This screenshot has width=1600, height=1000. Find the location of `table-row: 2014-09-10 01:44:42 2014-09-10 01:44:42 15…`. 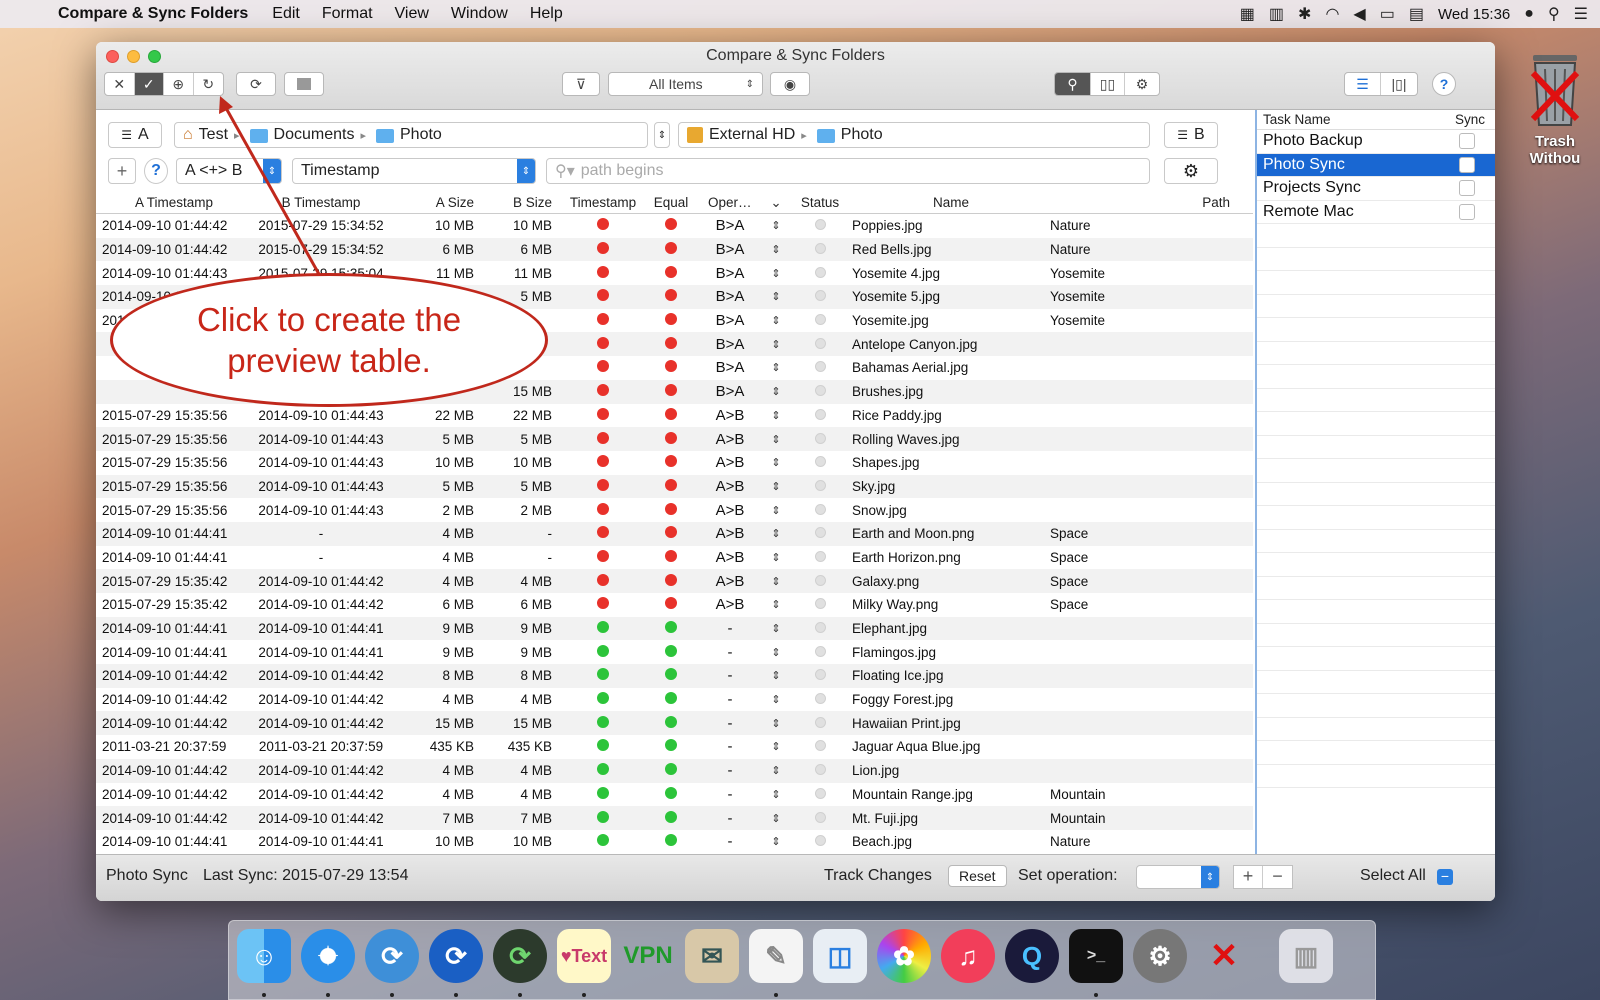

table-row: 2014-09-10 01:44:42 2014-09-10 01:44:42 15… is located at coordinates (674, 723).